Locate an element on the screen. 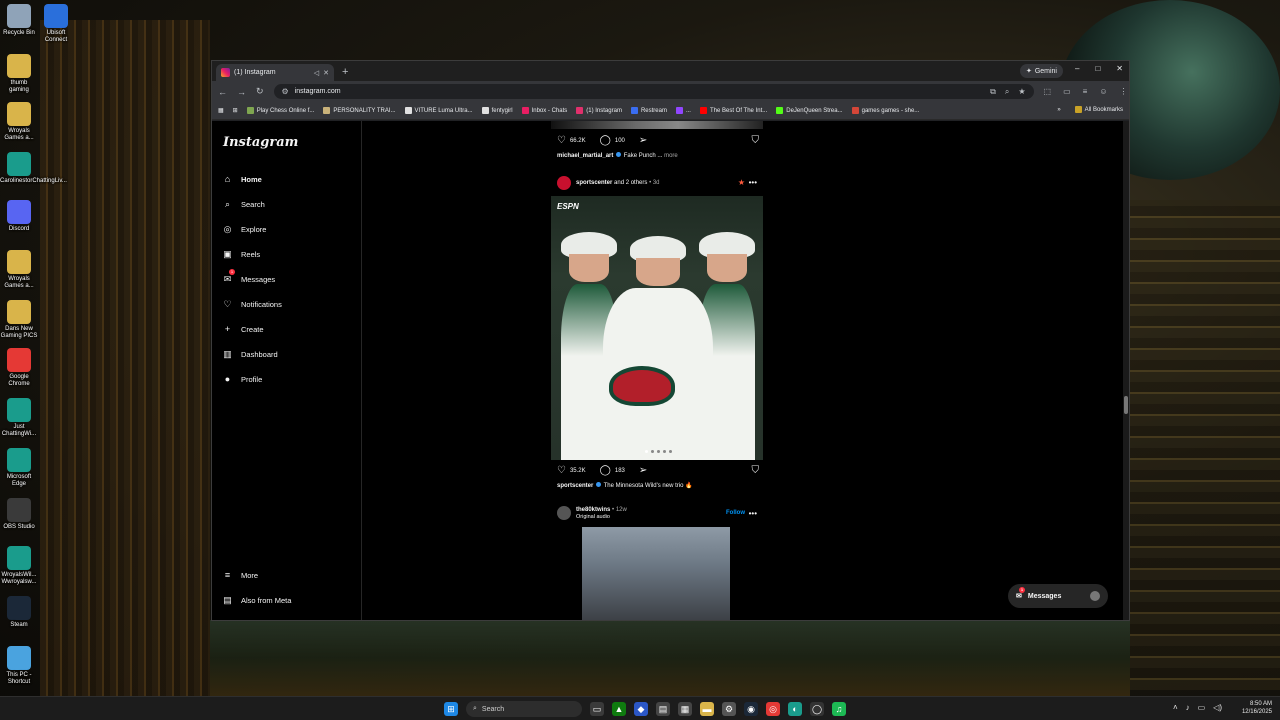  volume-icon: ◁) is located at coordinates (1217, 707).